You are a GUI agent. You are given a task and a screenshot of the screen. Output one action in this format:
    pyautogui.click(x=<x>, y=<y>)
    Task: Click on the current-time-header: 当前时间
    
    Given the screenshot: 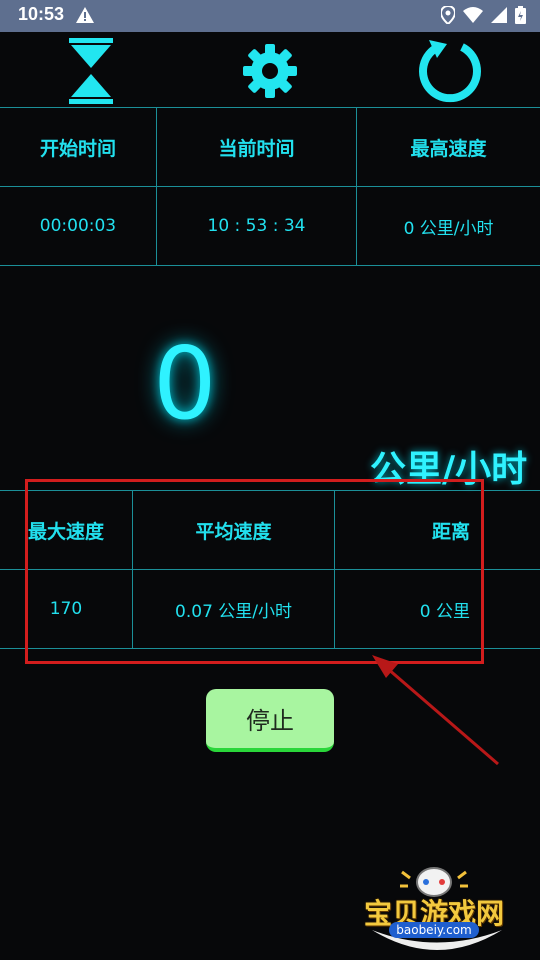 What is the action you would take?
    pyautogui.click(x=256, y=147)
    